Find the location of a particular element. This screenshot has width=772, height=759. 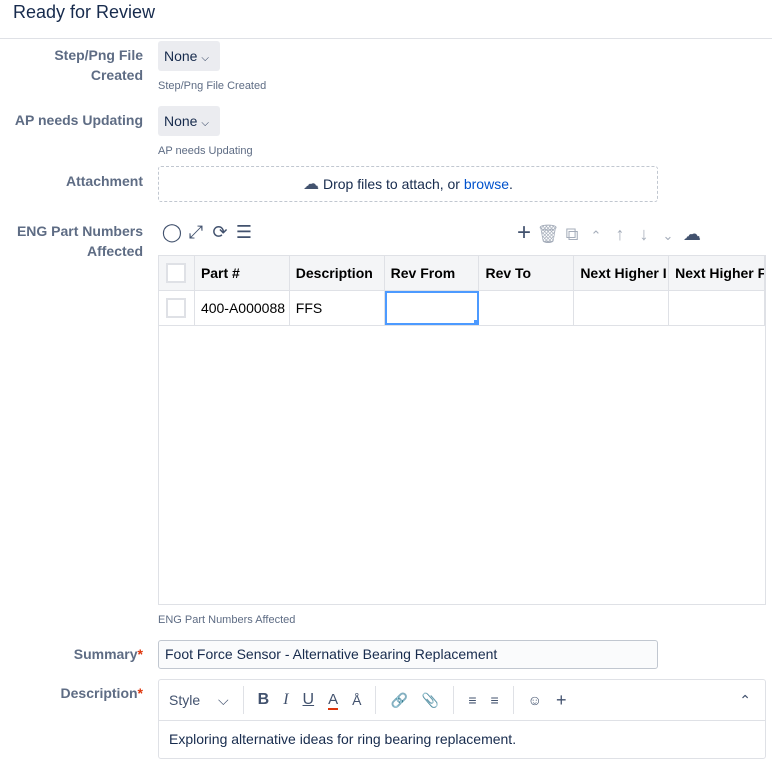

insert-icon: + is located at coordinates (561, 700).